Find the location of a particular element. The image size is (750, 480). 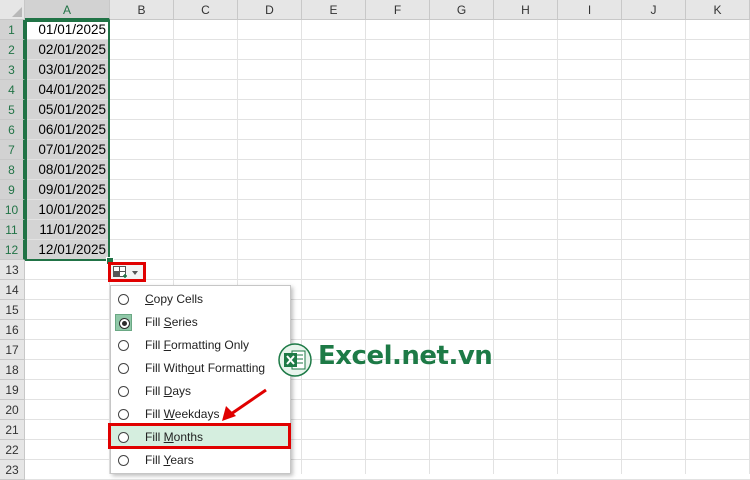

column-header-b: B is located at coordinates (142, 10).